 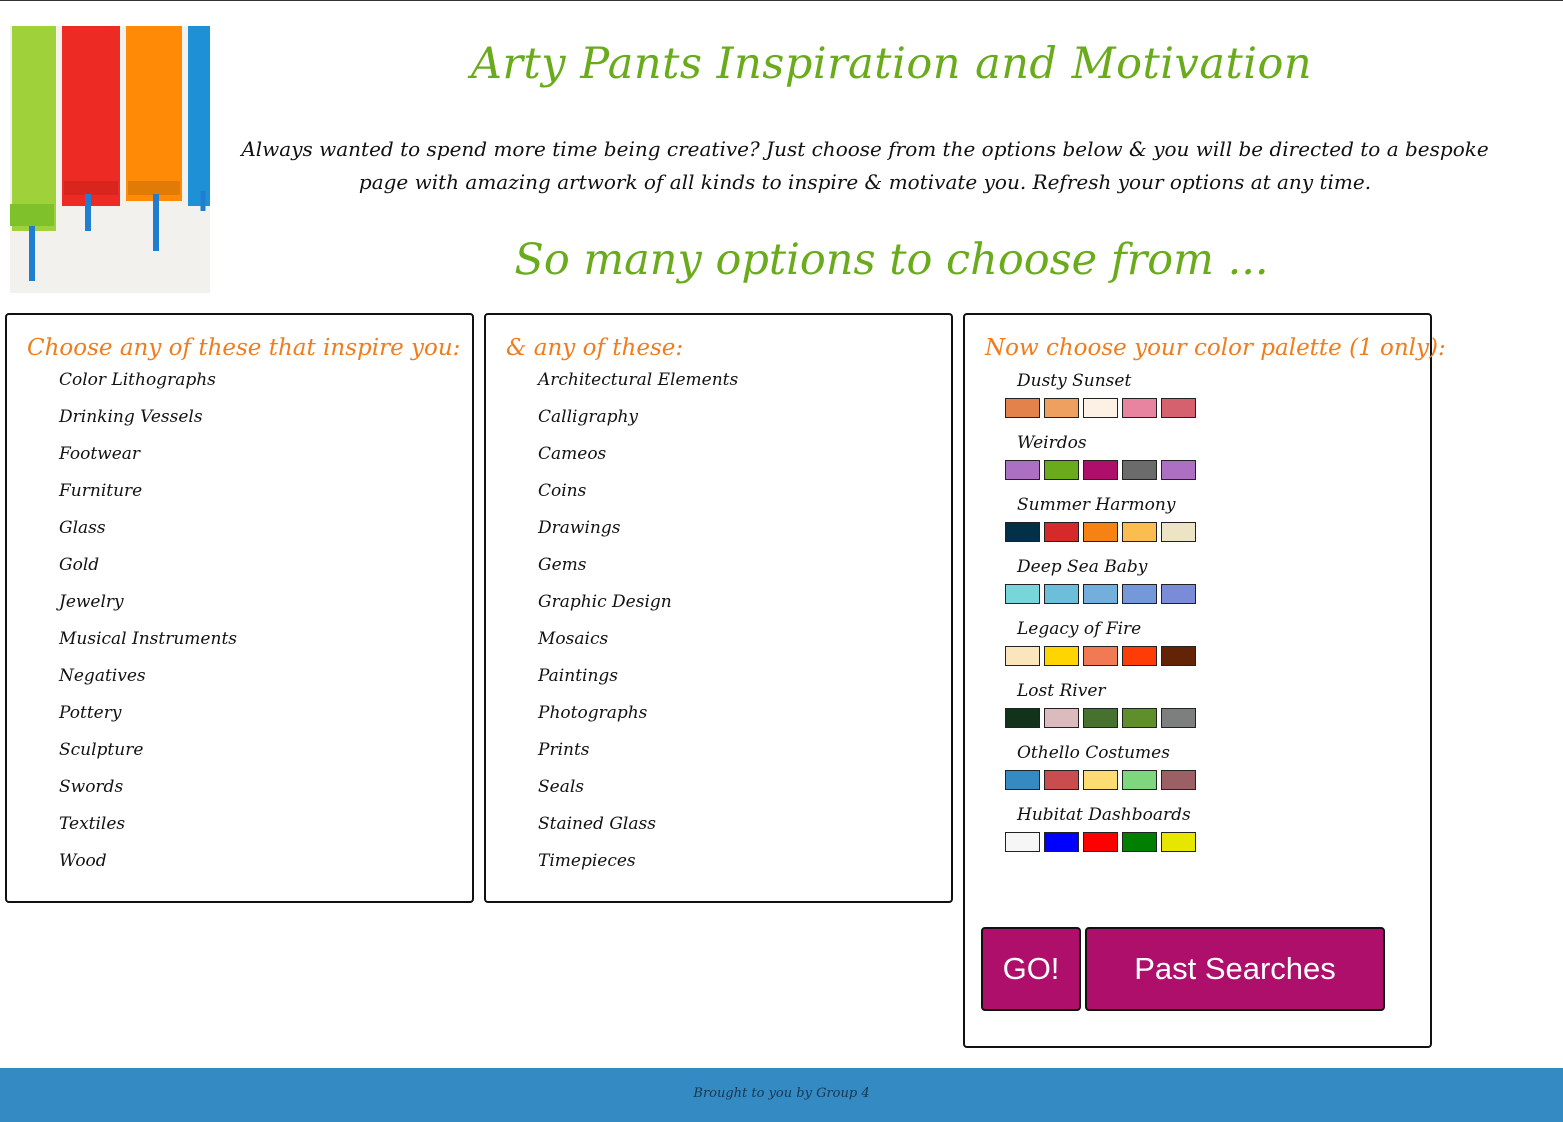 What do you see at coordinates (638, 719) in the screenshot?
I see `option-item: Photographs` at bounding box center [638, 719].